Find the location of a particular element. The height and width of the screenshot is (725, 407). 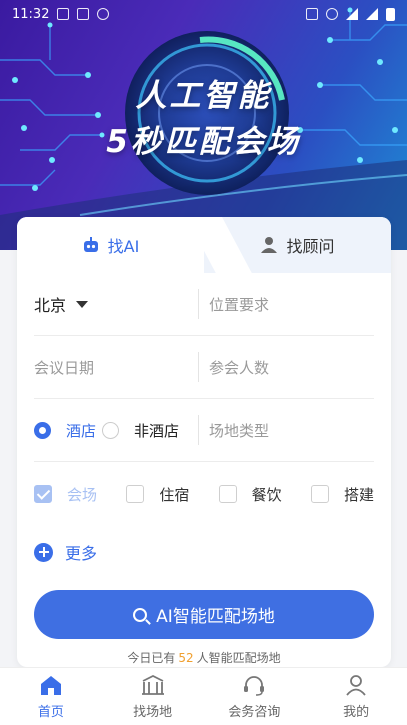

building-icon is located at coordinates (152, 684).